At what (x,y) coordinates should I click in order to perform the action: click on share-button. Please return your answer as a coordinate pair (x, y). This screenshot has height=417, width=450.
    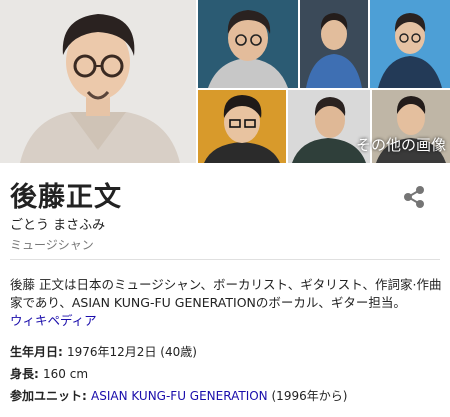
    Looking at the image, I should click on (414, 197).